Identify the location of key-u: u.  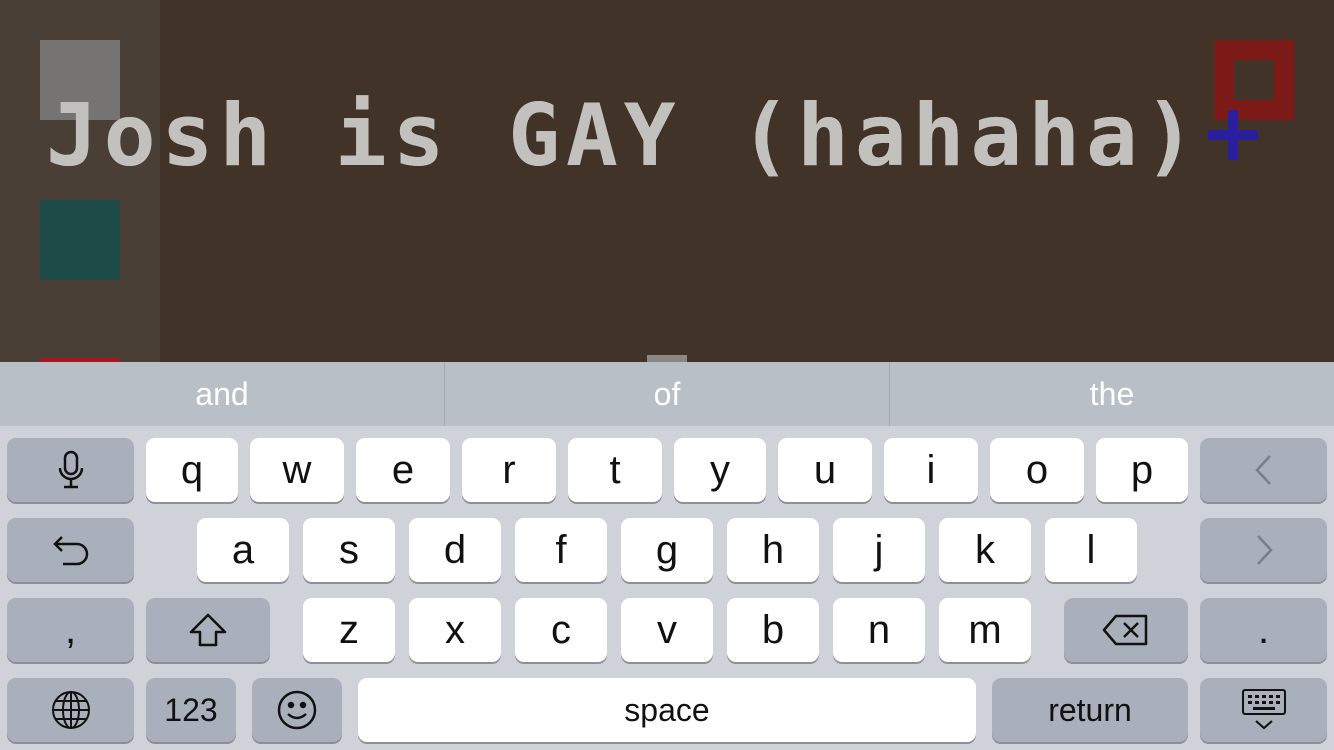
(825, 470).